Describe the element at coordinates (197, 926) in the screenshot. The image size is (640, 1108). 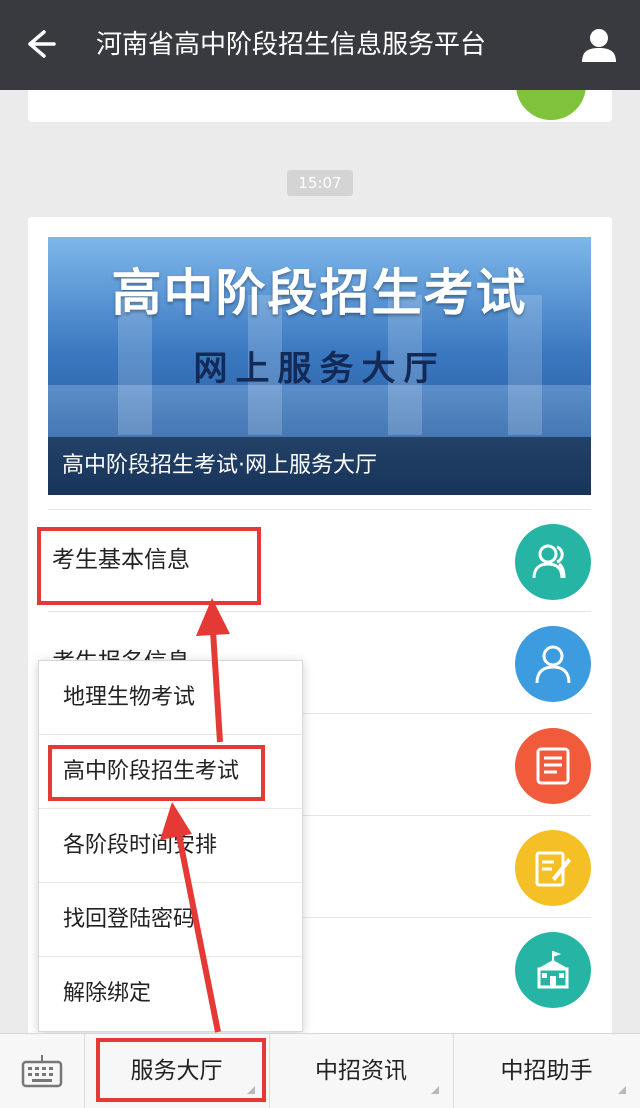
I see `arrow-to-exam-item` at that location.